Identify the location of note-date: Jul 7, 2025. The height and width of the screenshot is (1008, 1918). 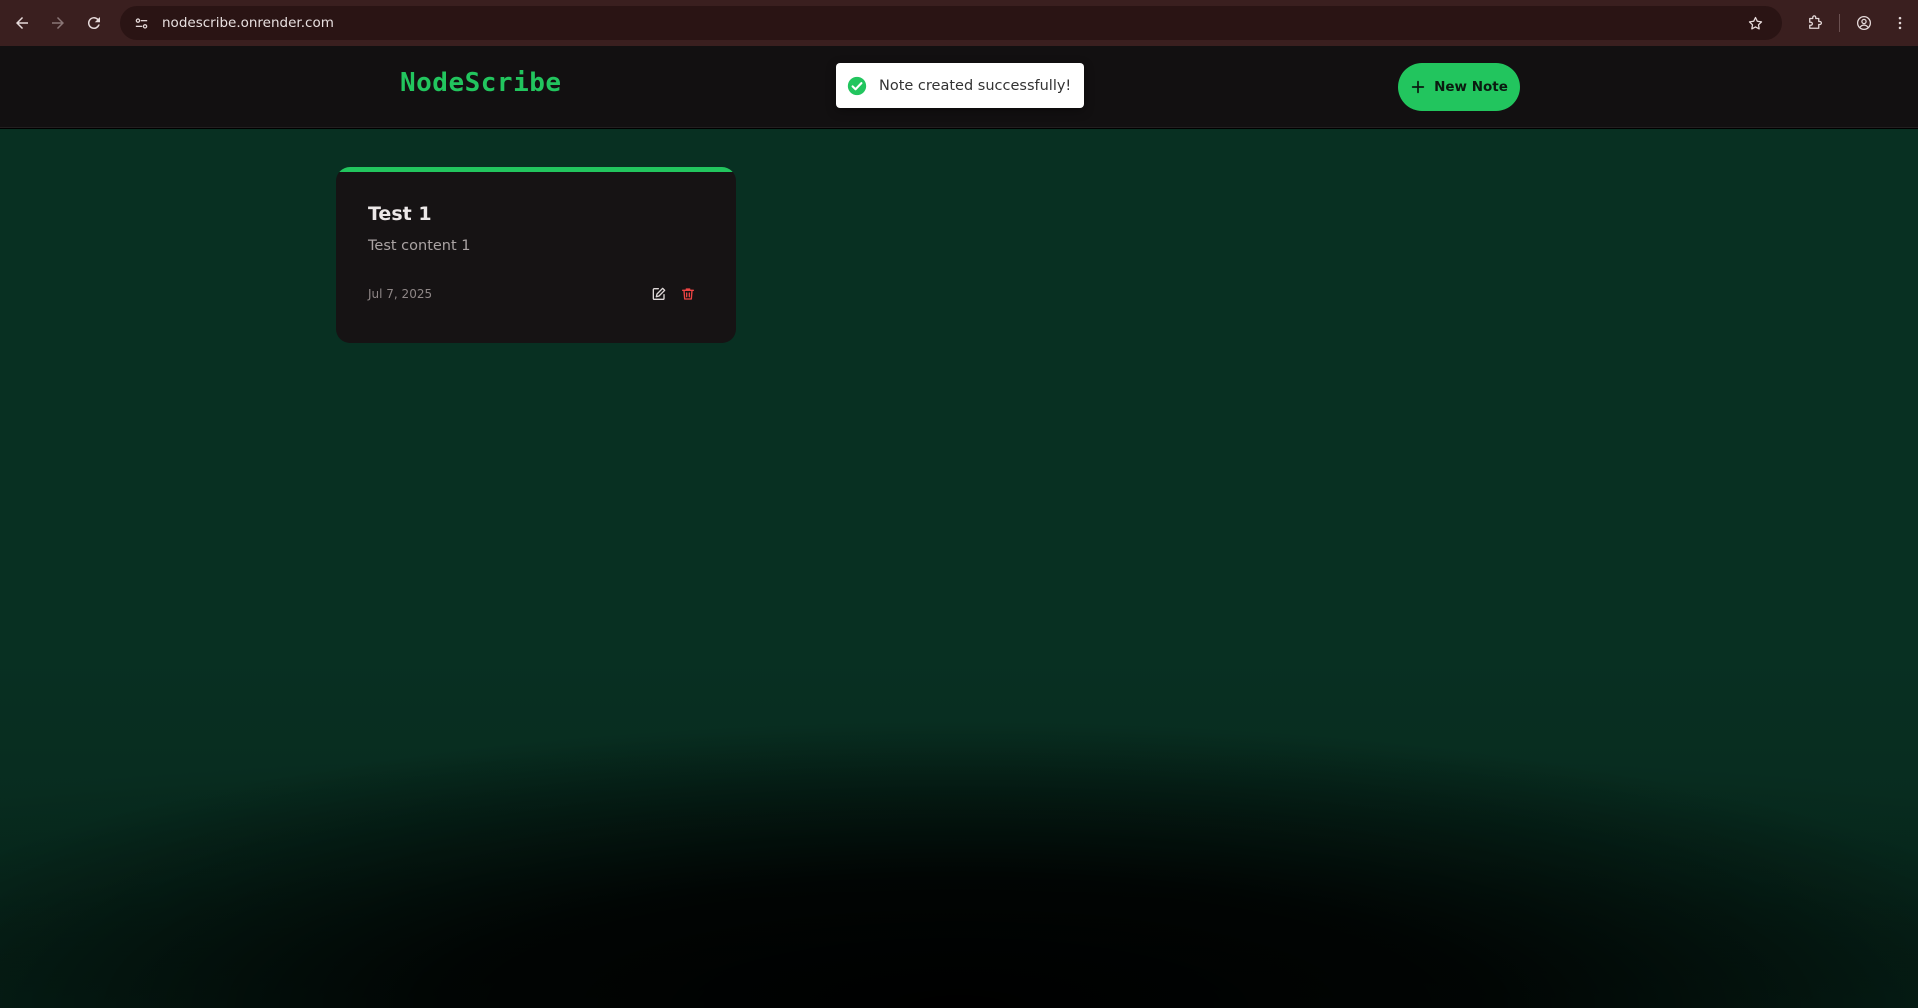
(400, 294).